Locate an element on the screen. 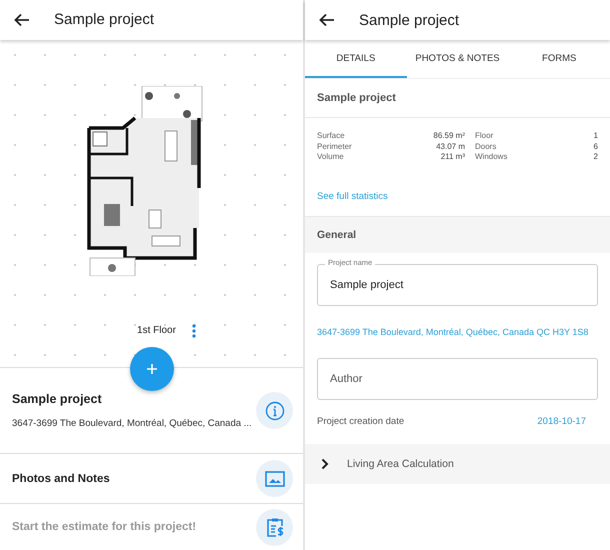  stat-value: 6 is located at coordinates (596, 147).